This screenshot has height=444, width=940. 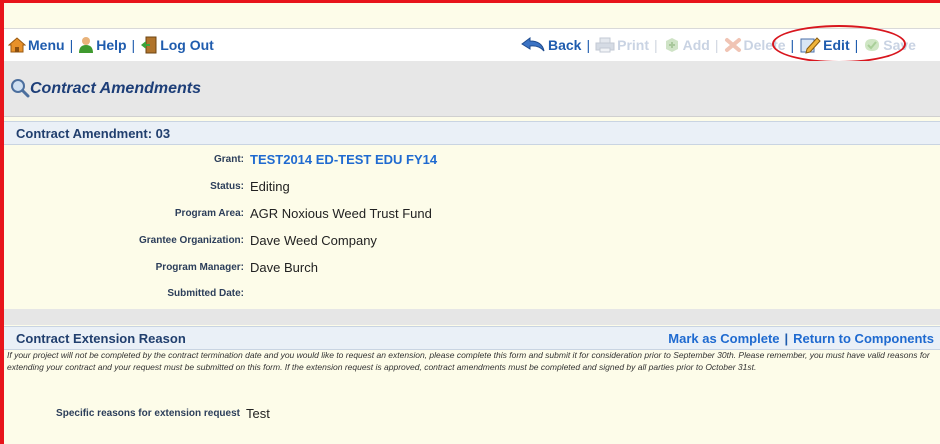 I want to click on delete-button: Delete, so click(x=755, y=45).